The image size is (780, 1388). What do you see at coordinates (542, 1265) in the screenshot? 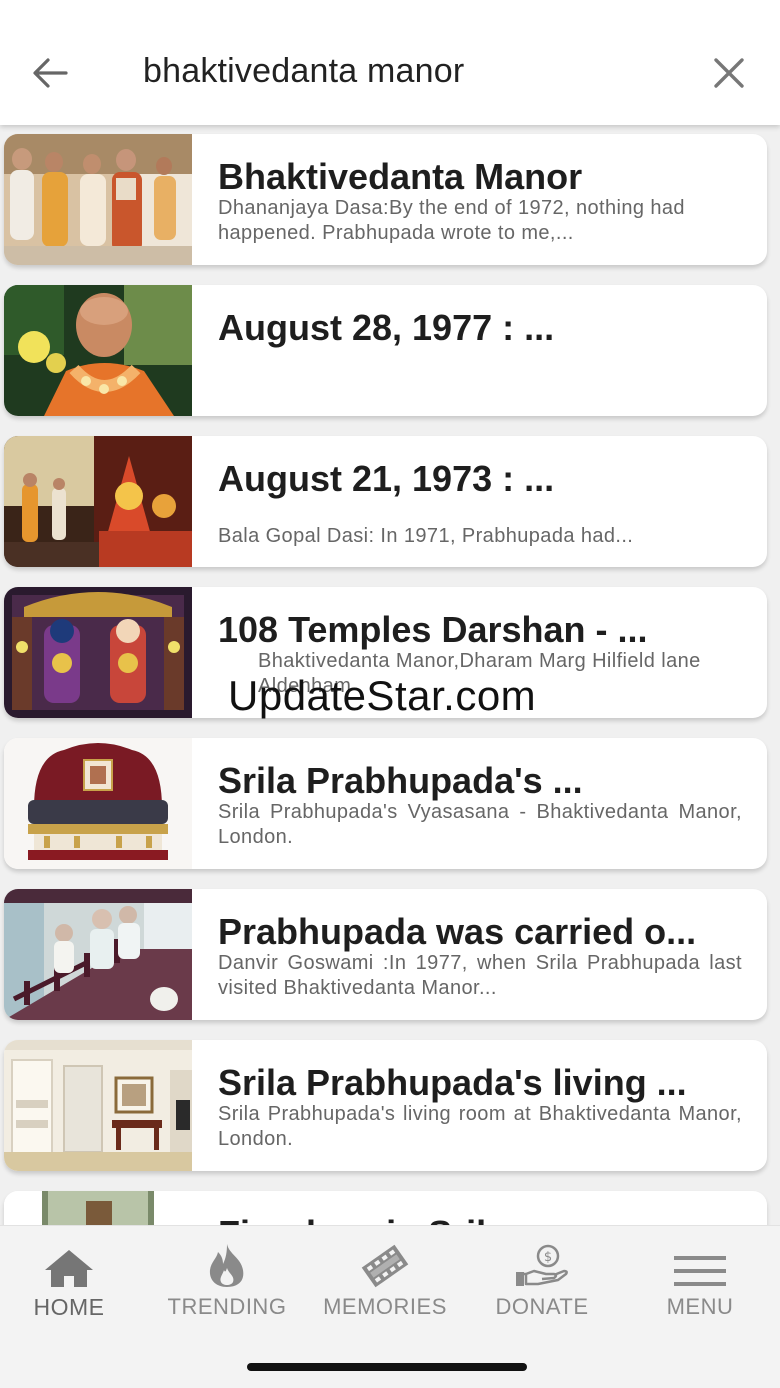
I see `hand-coin-icon: $` at bounding box center [542, 1265].